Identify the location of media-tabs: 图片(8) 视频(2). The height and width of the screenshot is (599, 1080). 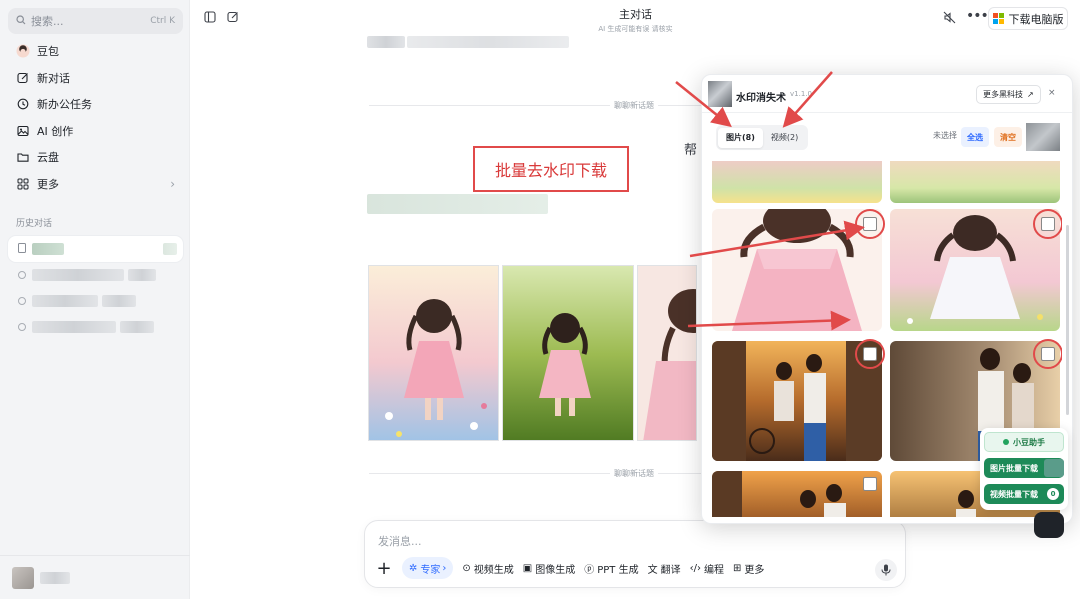
(762, 137).